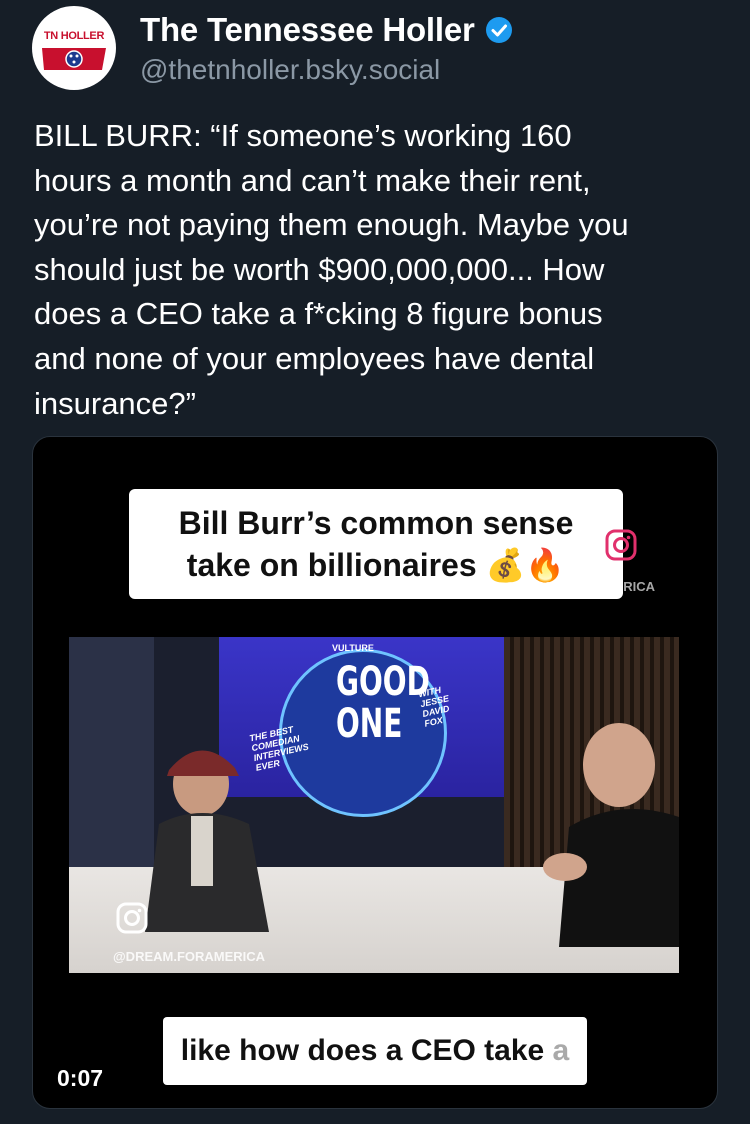 This screenshot has width=750, height=1124. I want to click on set-brand: VULTURE, so click(353, 648).